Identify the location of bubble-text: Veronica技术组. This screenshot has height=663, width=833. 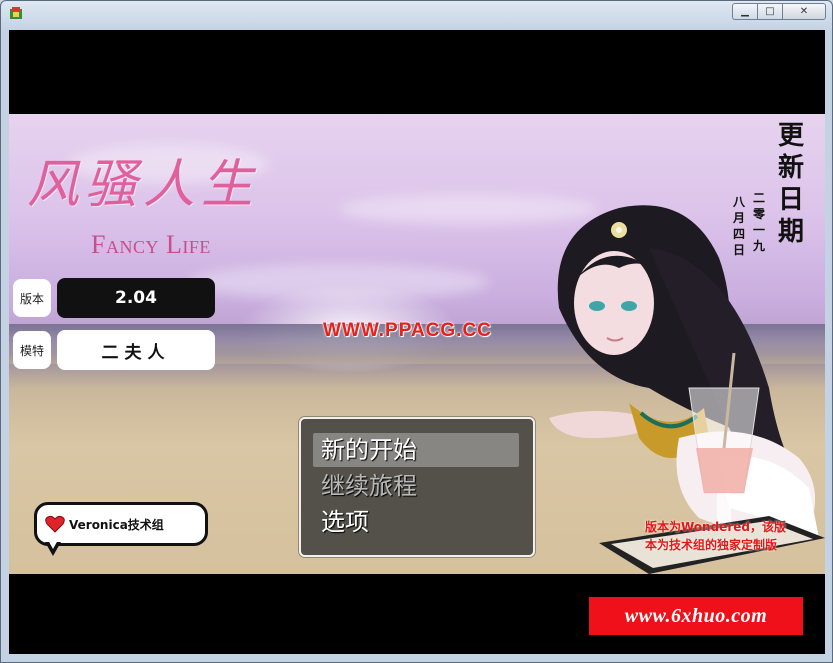
(116, 524).